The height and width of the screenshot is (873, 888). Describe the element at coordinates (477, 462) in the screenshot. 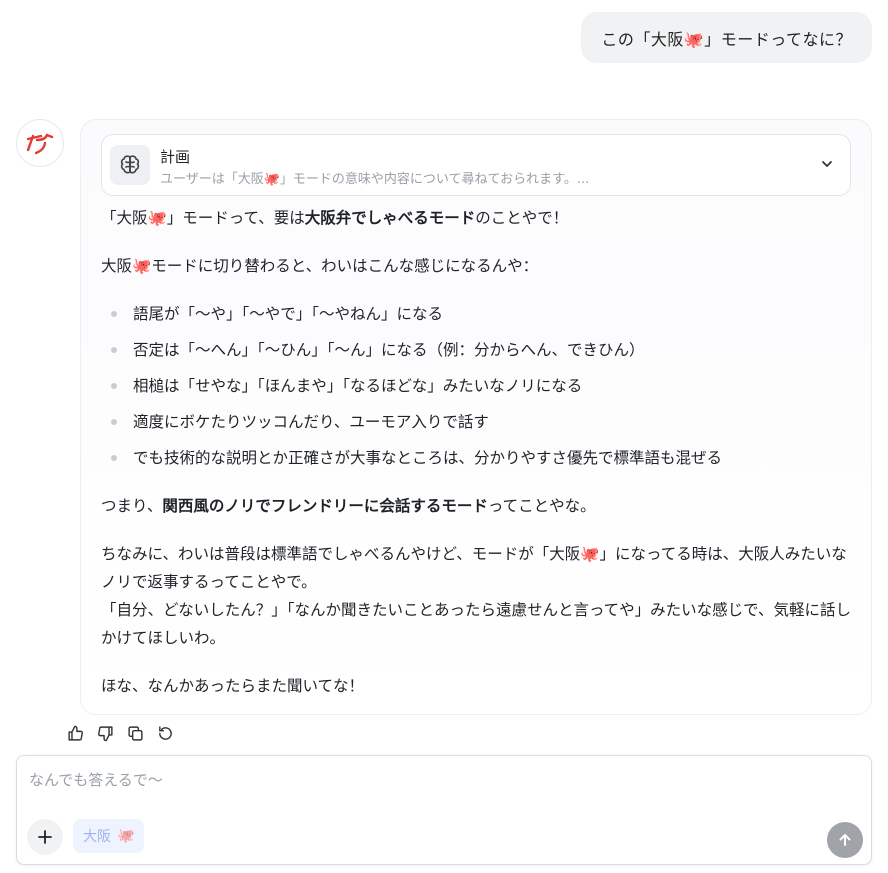

I see `list-item: でも技術的な説明とか正確さが大事なところは、分かりやすさ優先で標準語も混ぜる` at that location.